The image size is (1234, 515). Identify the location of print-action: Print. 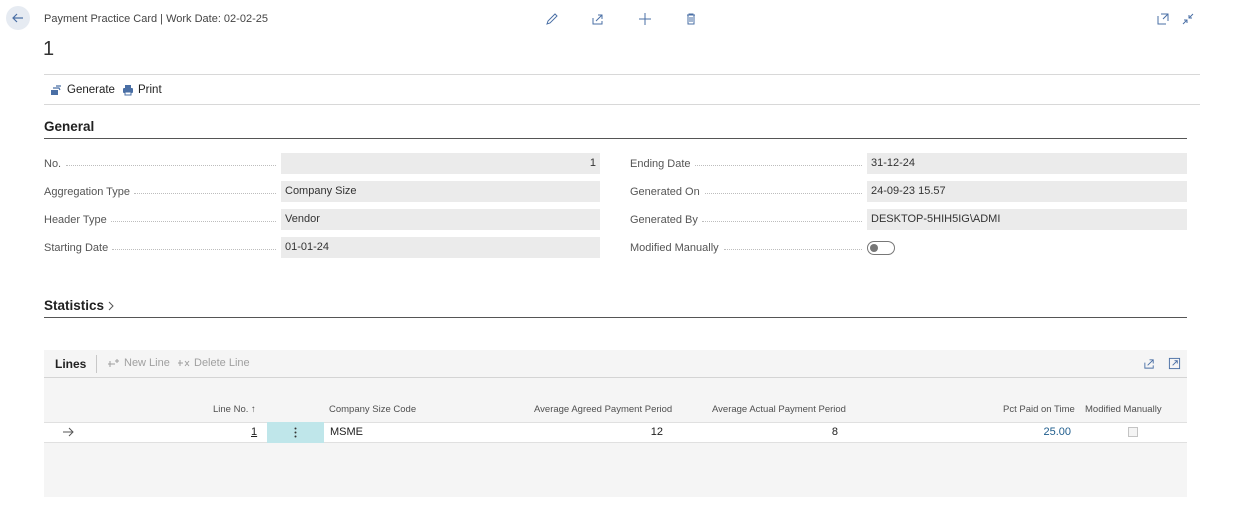
(142, 90).